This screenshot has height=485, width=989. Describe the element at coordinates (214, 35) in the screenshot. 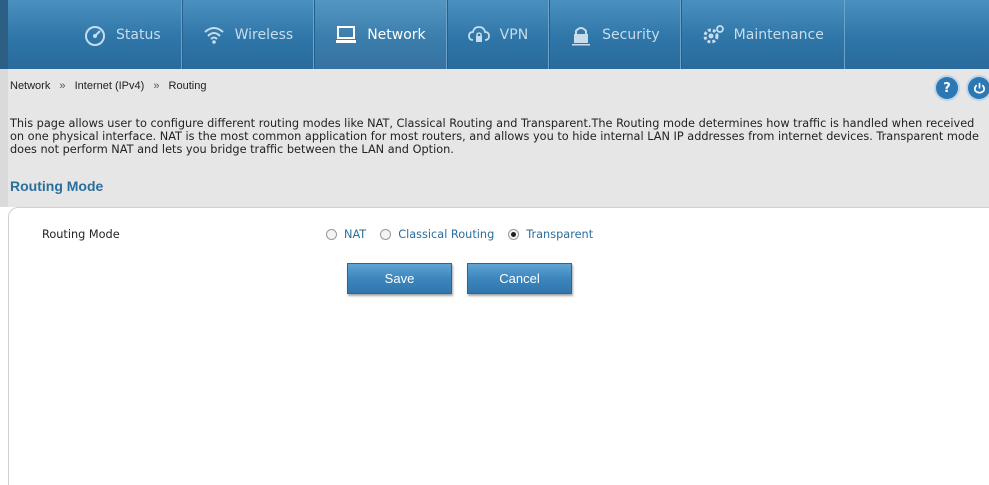

I see `wifi-icon` at that location.